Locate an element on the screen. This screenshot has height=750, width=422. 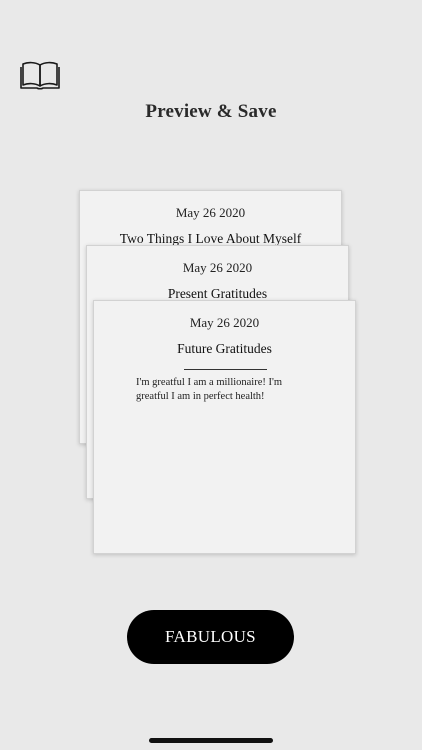
page-title: Preview & Save is located at coordinates (211, 111).